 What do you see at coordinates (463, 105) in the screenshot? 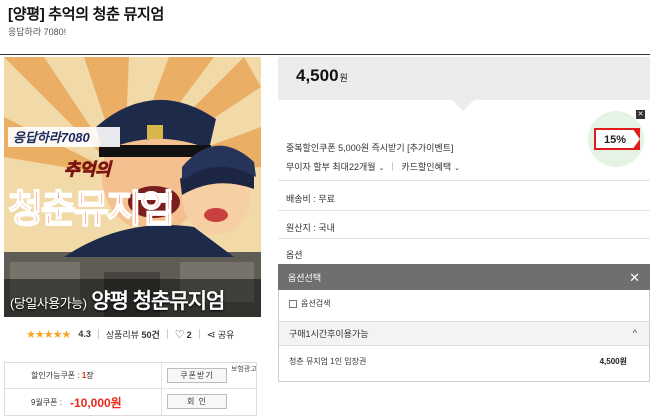
I see `price-notch` at bounding box center [463, 105].